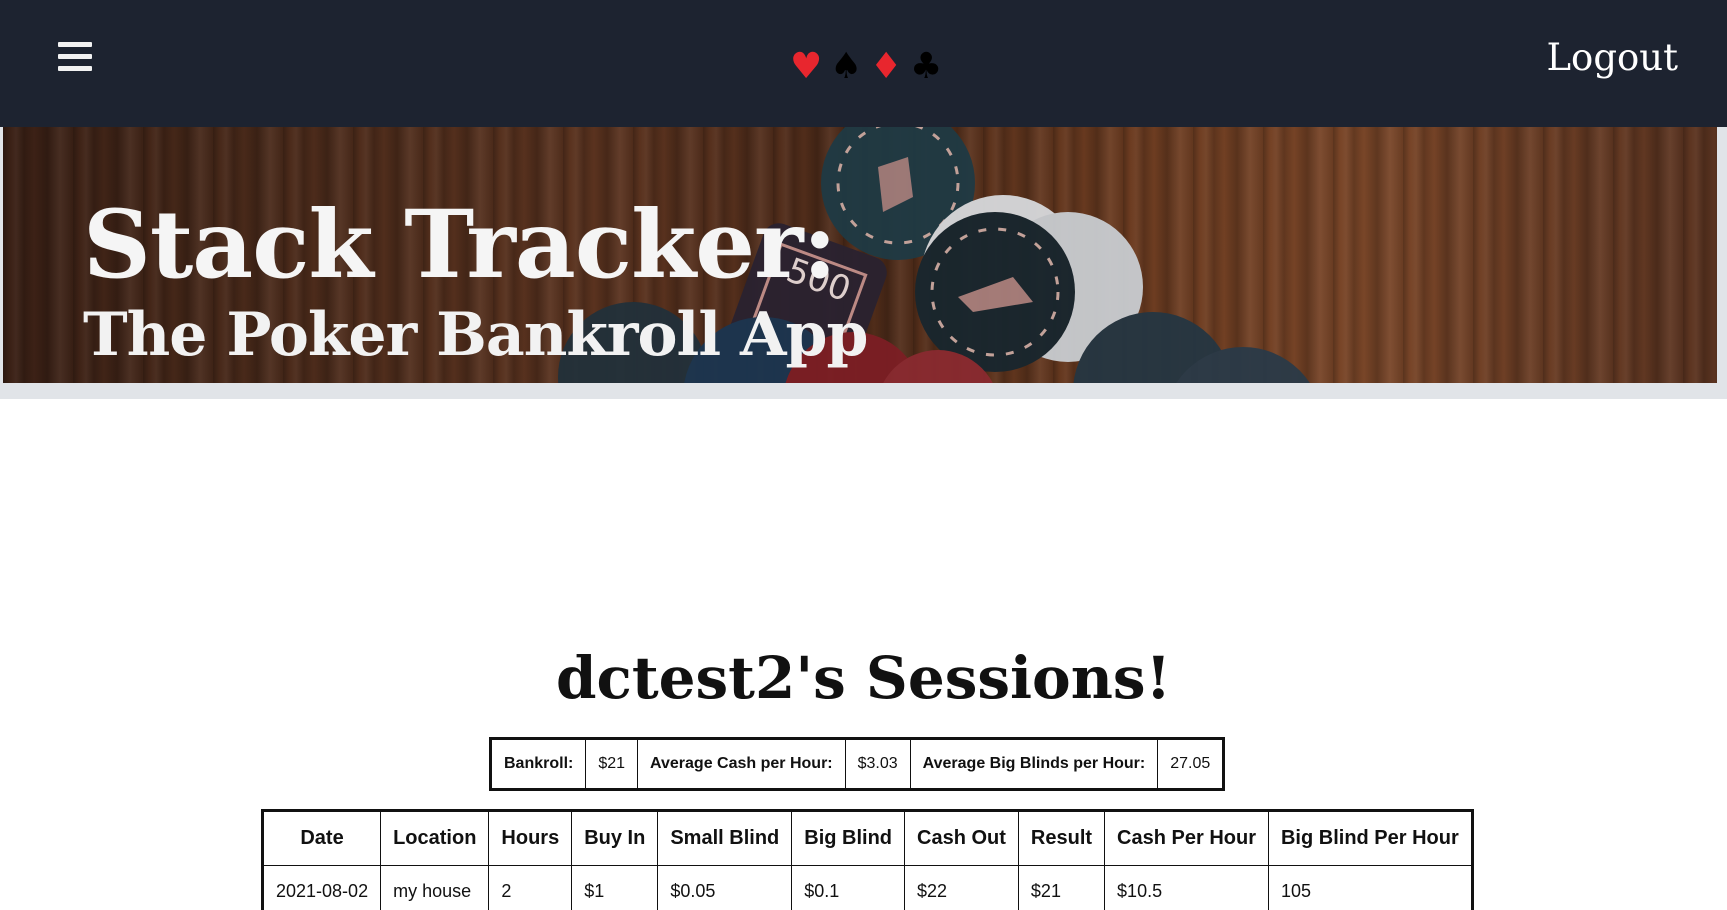  I want to click on page-title: dctest2's Sessions!, so click(863, 678).